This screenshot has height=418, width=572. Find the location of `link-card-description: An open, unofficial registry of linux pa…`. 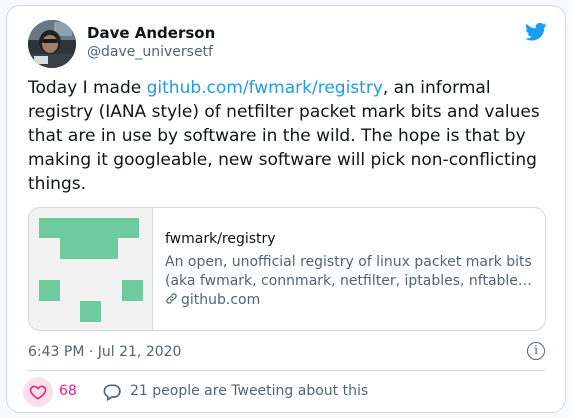

link-card-description: An open, unofficial registry of linux pa… is located at coordinates (351, 272).